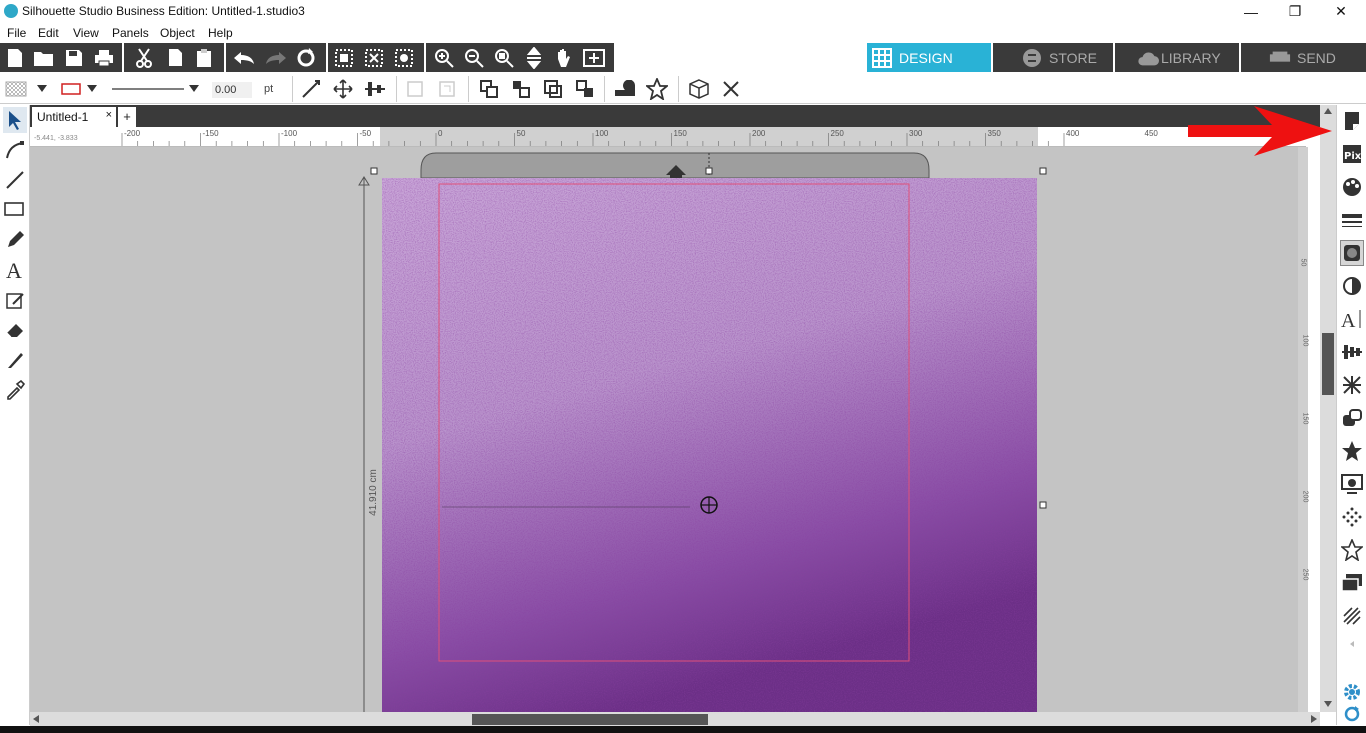  Describe the element at coordinates (759, 133) in the screenshot. I see `ruler-label: 200` at that location.